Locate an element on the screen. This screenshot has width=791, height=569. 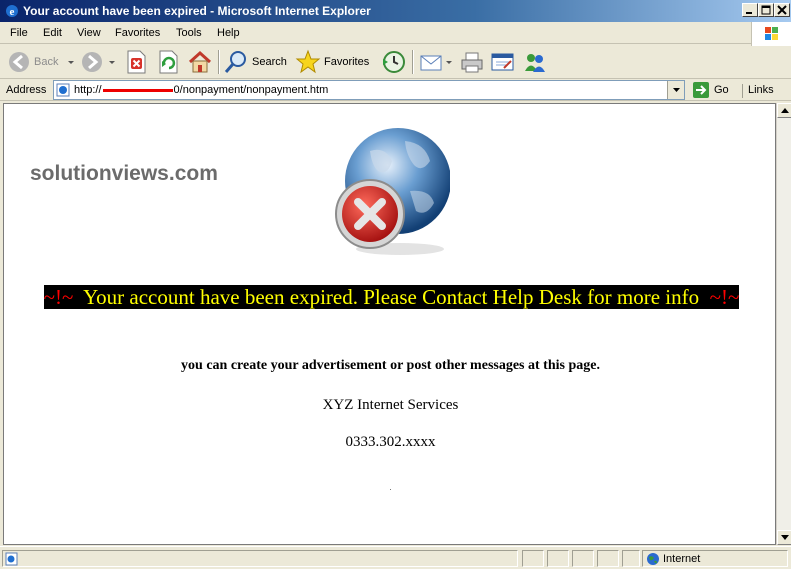
messenger-icon is located at coordinates (535, 63).